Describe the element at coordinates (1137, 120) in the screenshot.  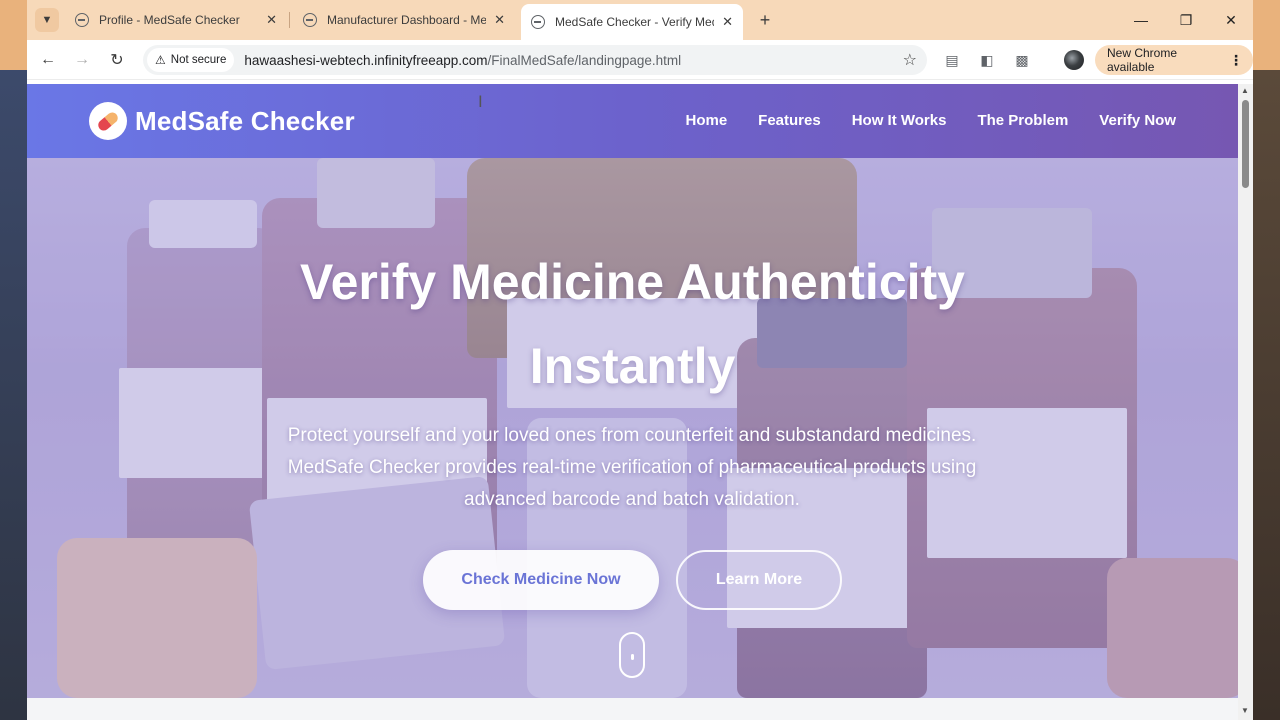
I see `nav-verify-now: Verify Now` at that location.